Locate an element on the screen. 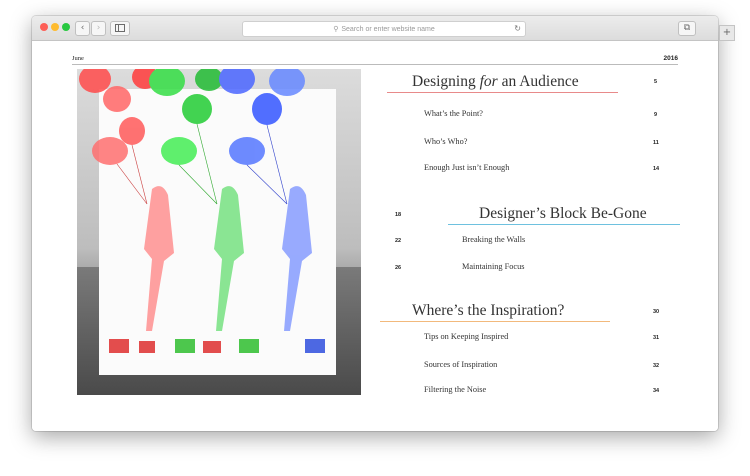  sidebar-icon is located at coordinates (120, 28).